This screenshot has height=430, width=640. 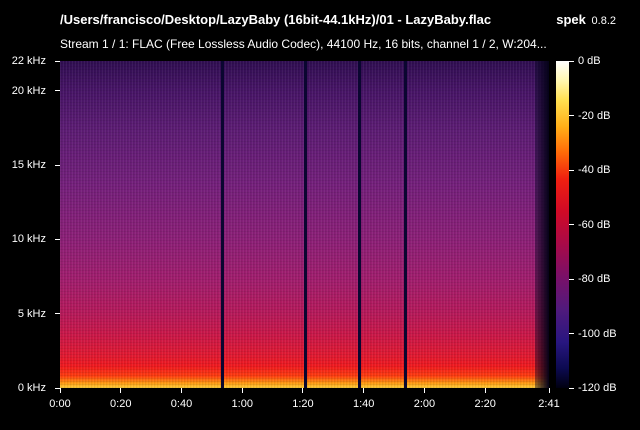 What do you see at coordinates (60, 404) in the screenshot?
I see `time-tick-label: 0:00` at bounding box center [60, 404].